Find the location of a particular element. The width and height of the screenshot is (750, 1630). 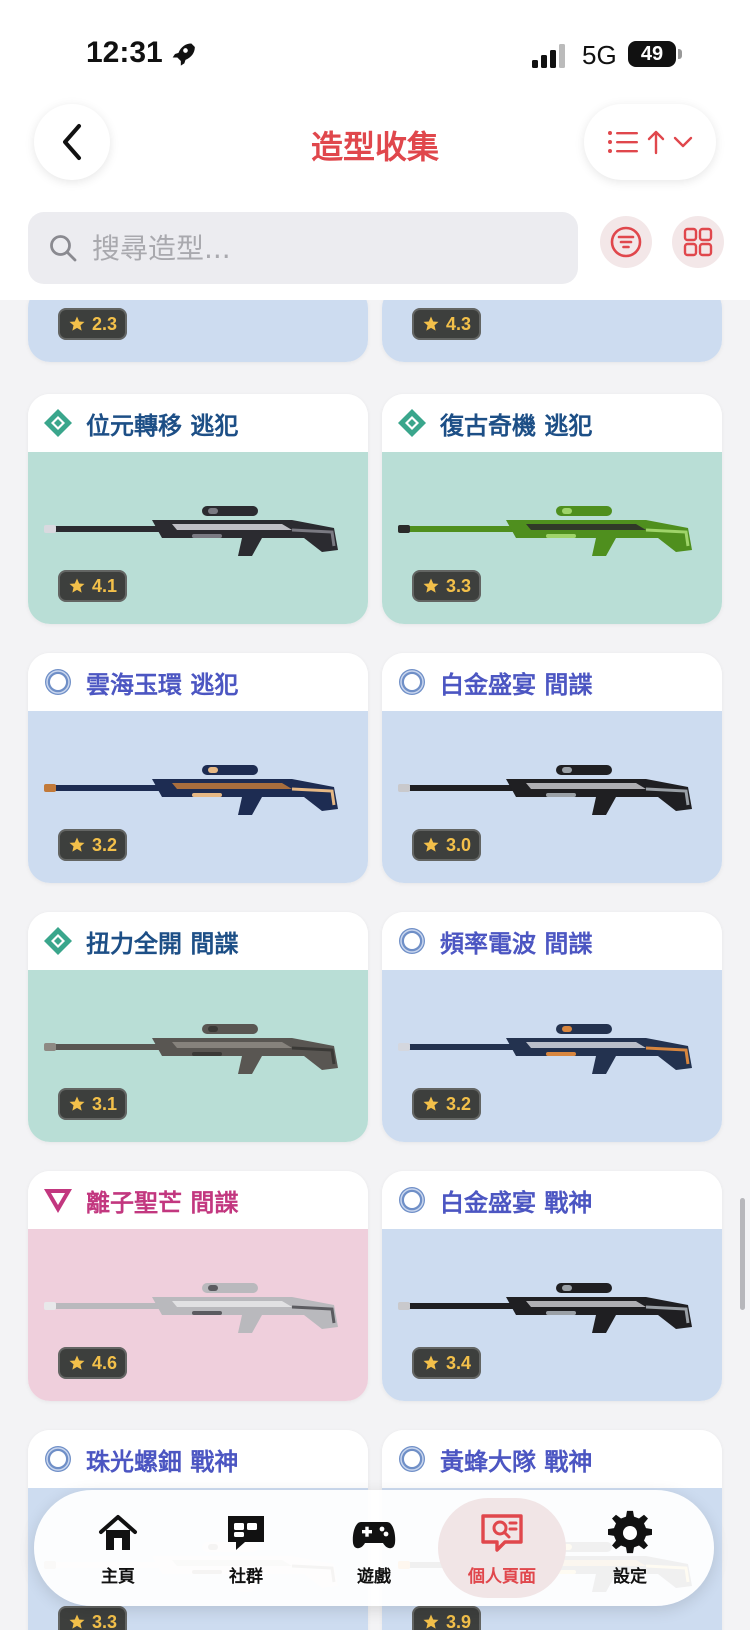

nav-label: 個人頁面 is located at coordinates (502, 1576).